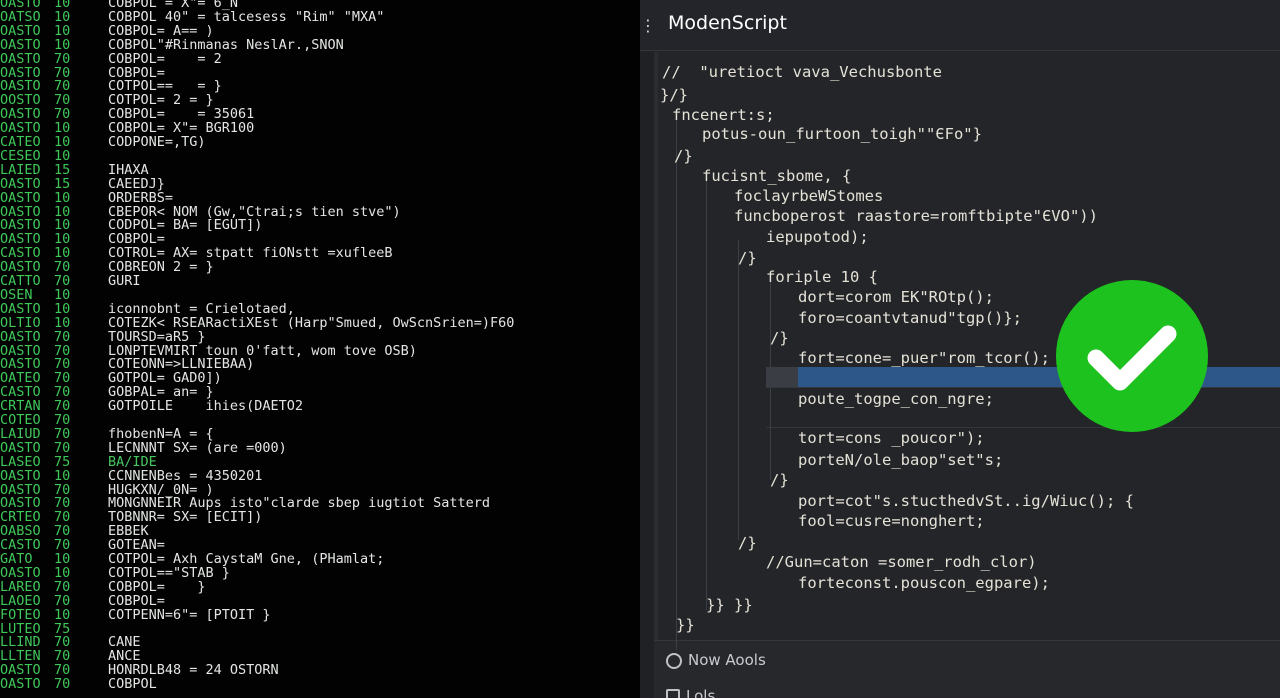  I want to click on terminal-line-tag: OABSO, so click(20, 531).